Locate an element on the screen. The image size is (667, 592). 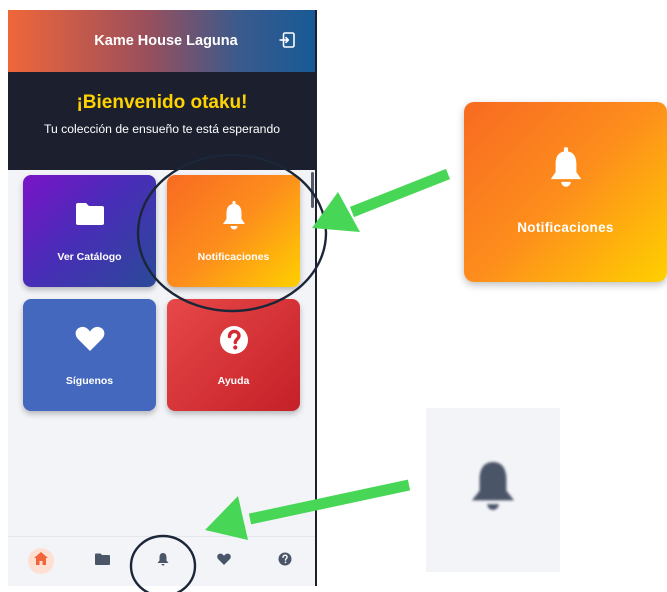
catalog-tile: Ver Catálogo is located at coordinates (89, 231).